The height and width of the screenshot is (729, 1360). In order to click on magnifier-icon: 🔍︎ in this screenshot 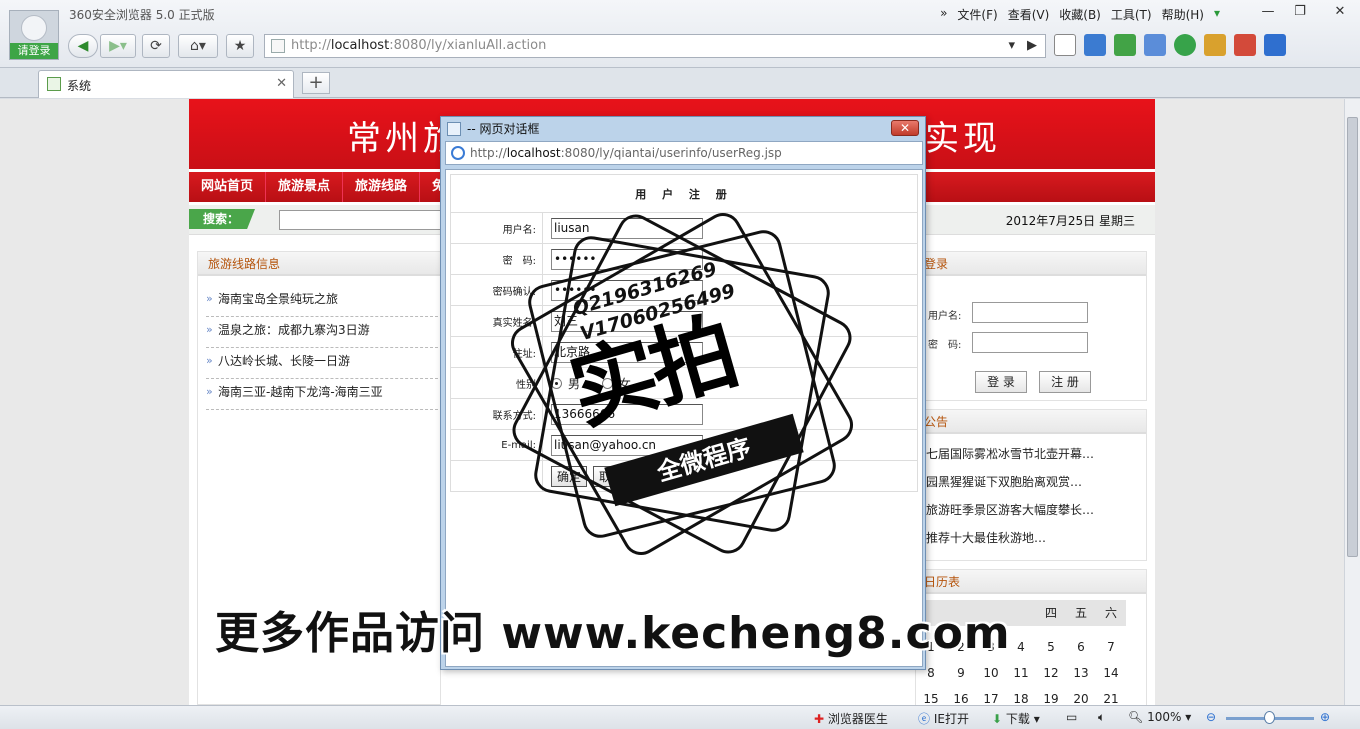, I will do `click(1136, 717)`.